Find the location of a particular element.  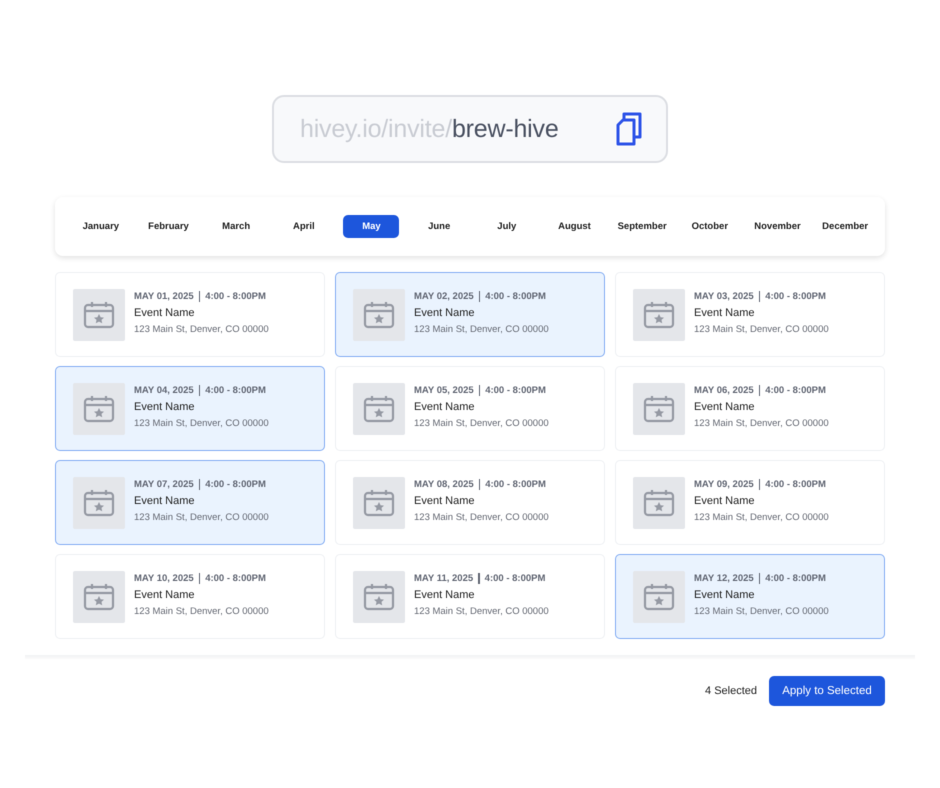

event-date: MAY 07, 2025 is located at coordinates (164, 484).